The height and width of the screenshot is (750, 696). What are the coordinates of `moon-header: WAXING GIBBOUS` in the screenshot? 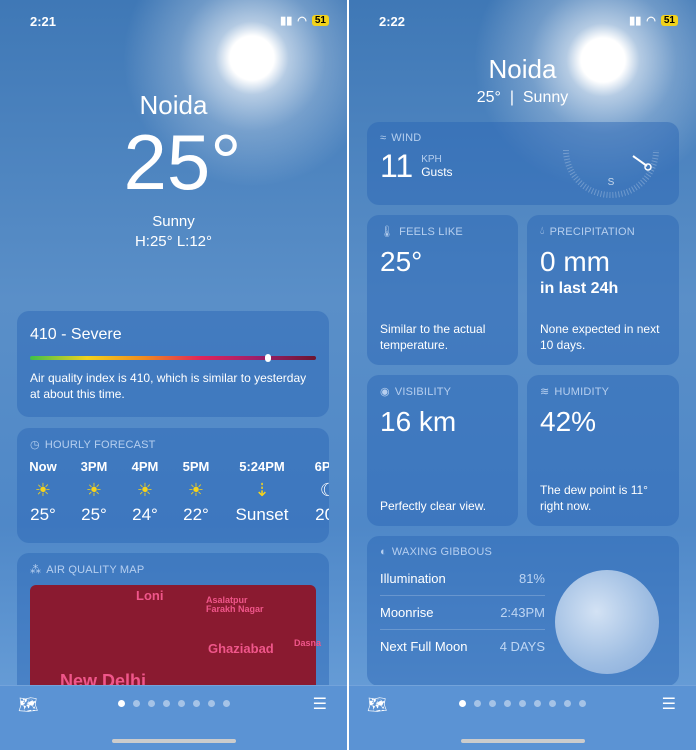 It's located at (442, 552).